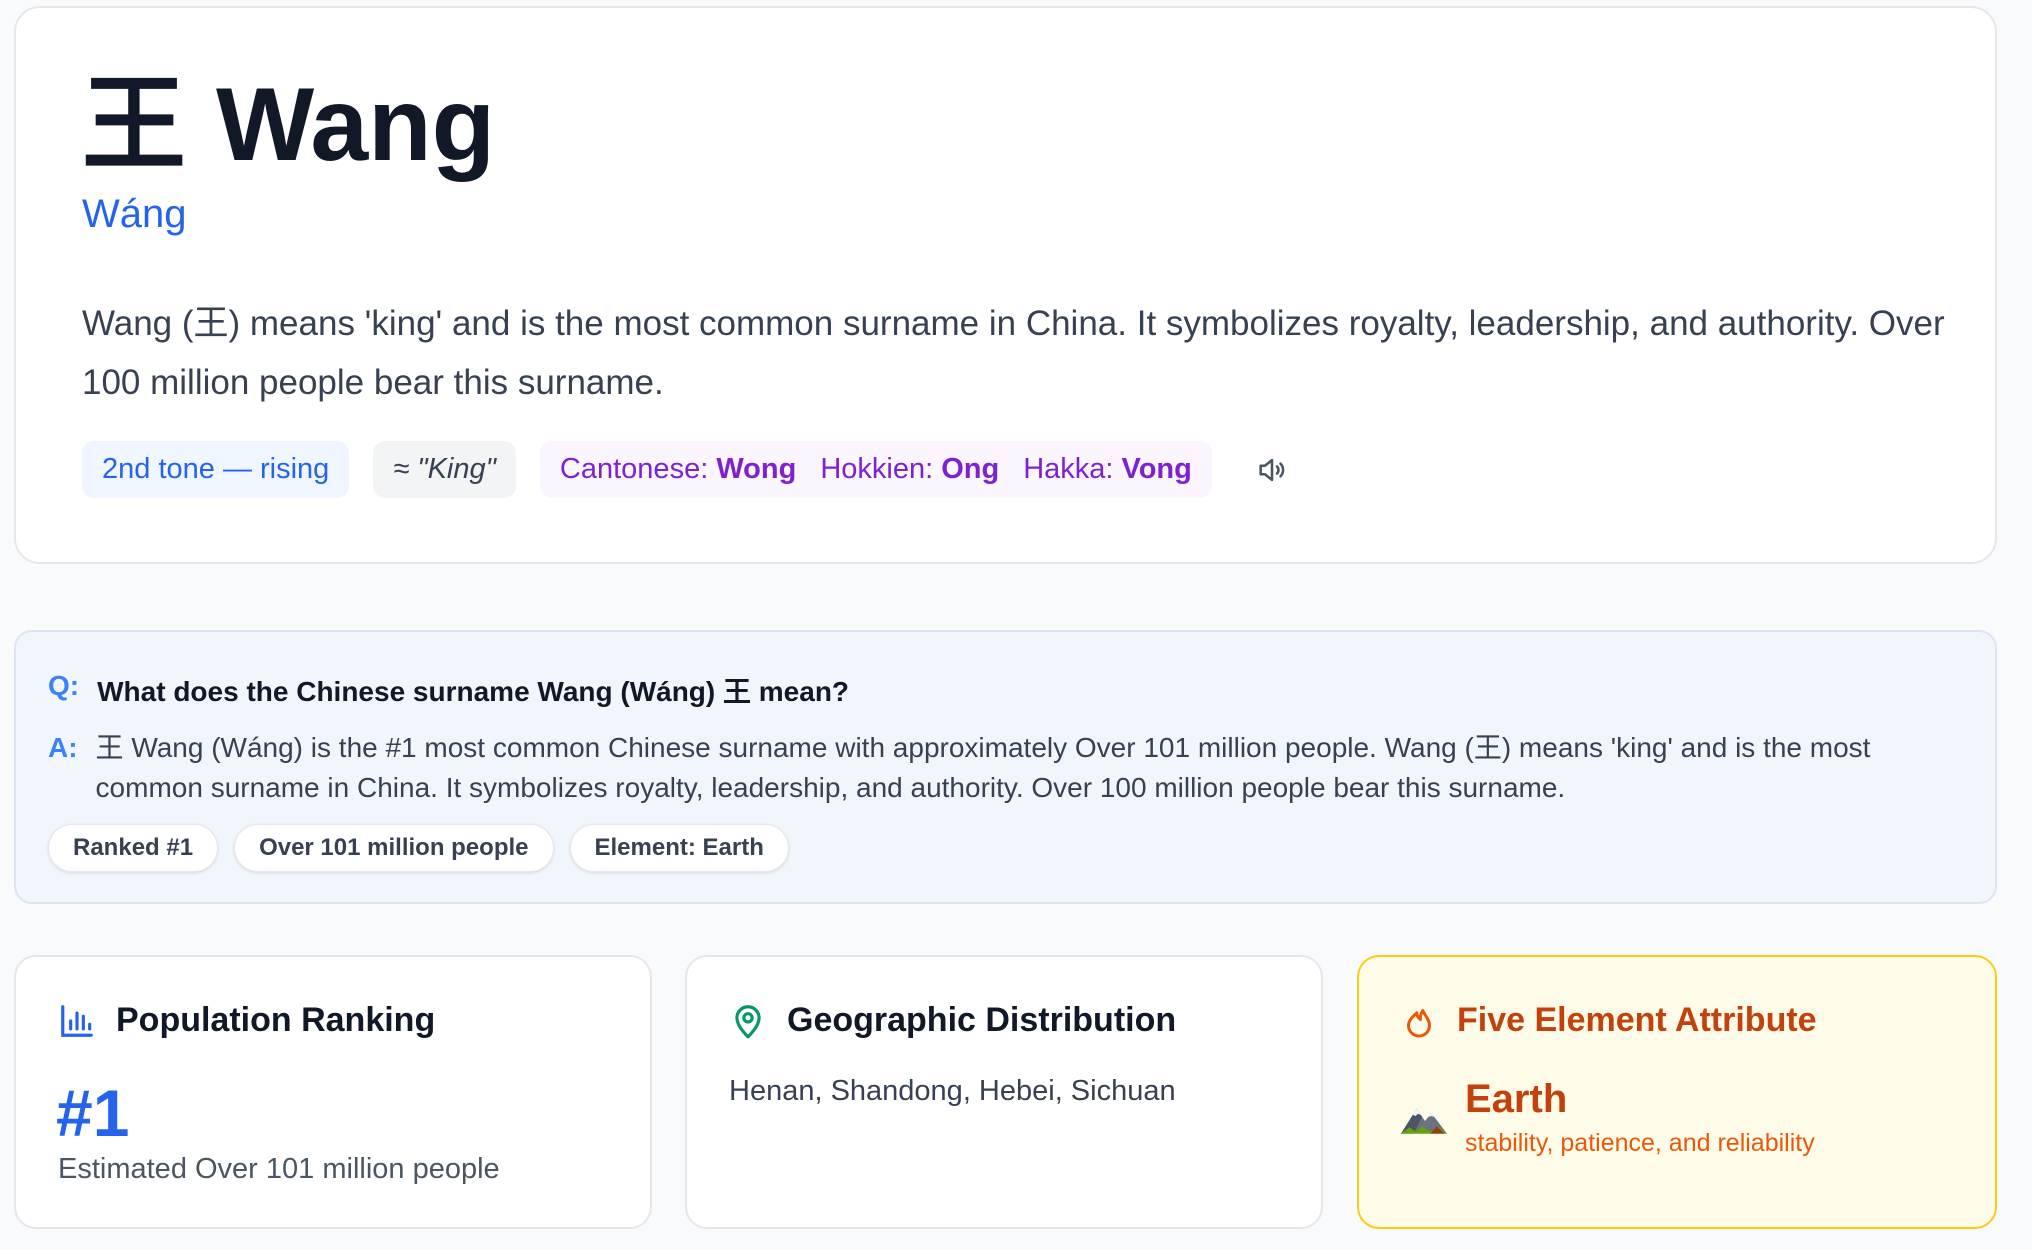  What do you see at coordinates (679, 848) in the screenshot?
I see `element-chip: Element: Earth` at bounding box center [679, 848].